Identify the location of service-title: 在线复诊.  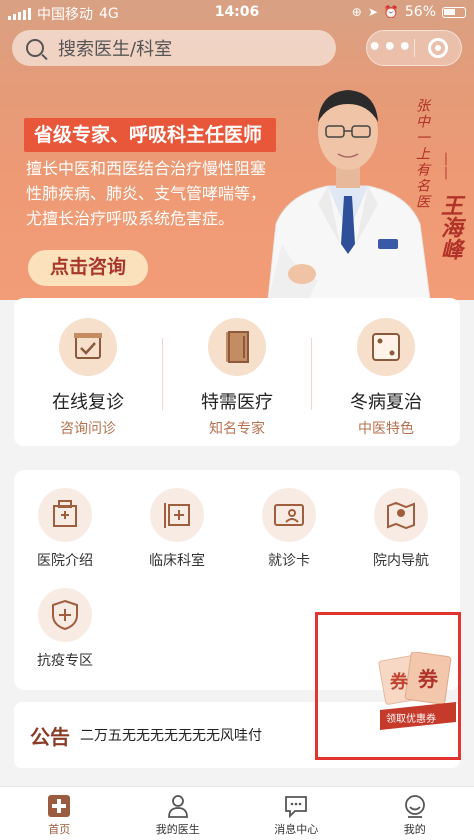
(88, 402).